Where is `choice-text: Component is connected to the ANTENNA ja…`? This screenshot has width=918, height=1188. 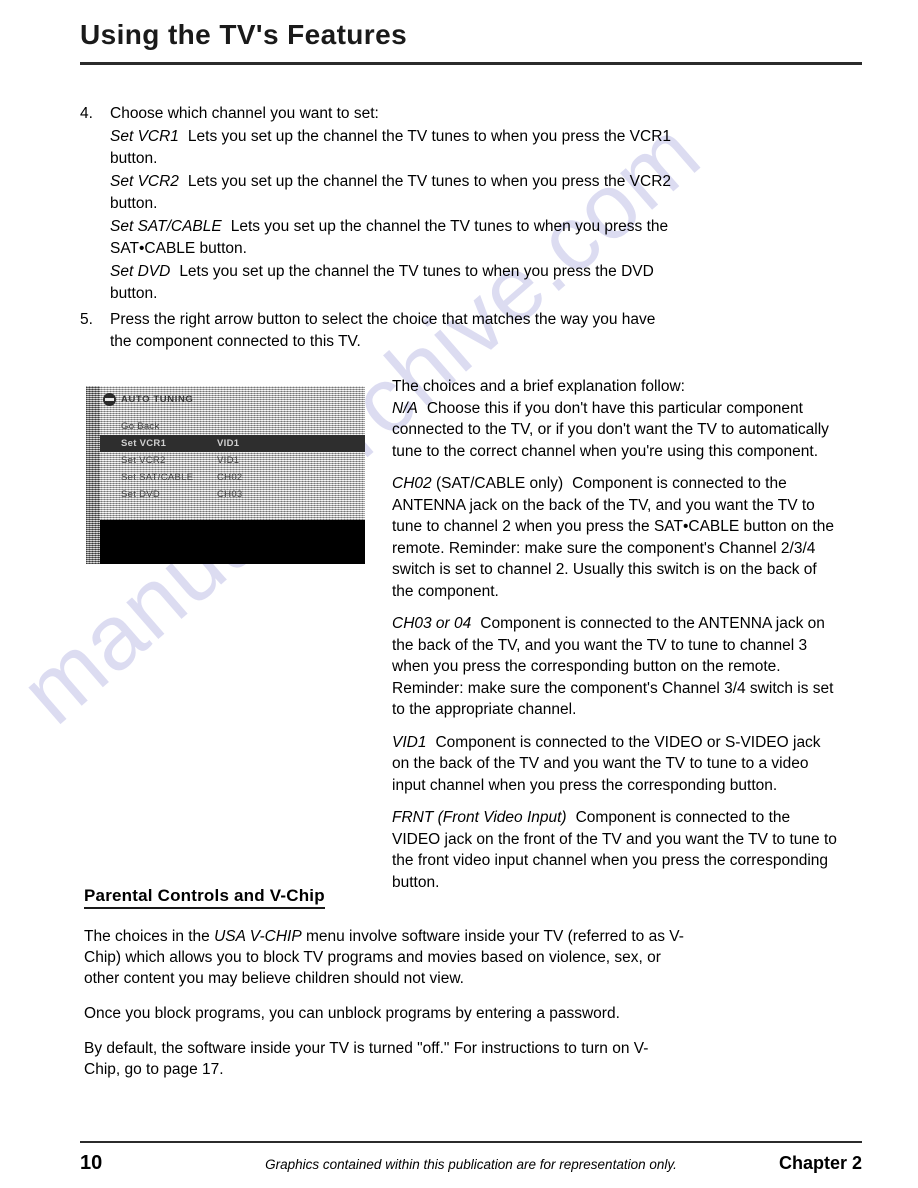 choice-text: Component is connected to the ANTENNA ja… is located at coordinates (613, 537).